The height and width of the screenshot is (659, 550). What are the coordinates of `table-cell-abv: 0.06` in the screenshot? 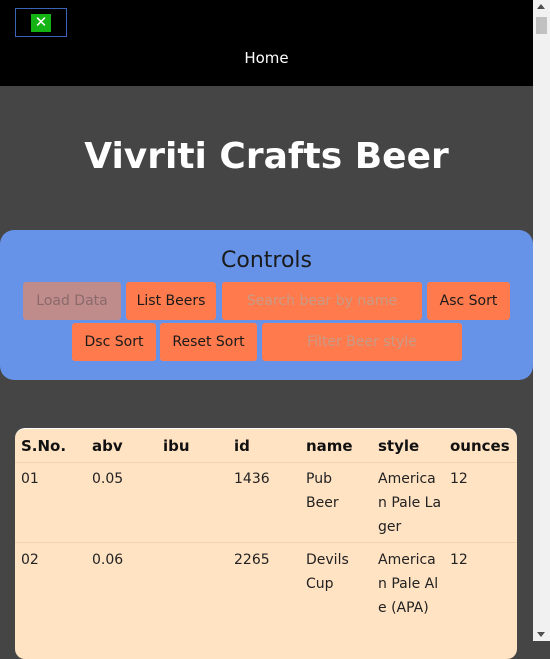 It's located at (108, 560).